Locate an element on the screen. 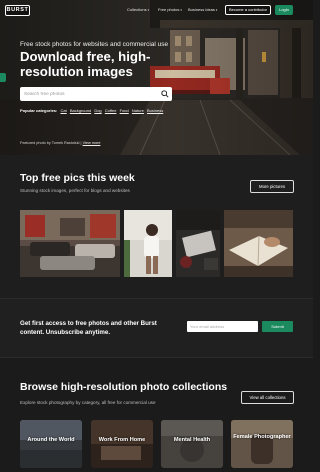 Image resolution: width=320 pixels, height=472 pixels. top-pics-title: Top free pics this week is located at coordinates (77, 178).